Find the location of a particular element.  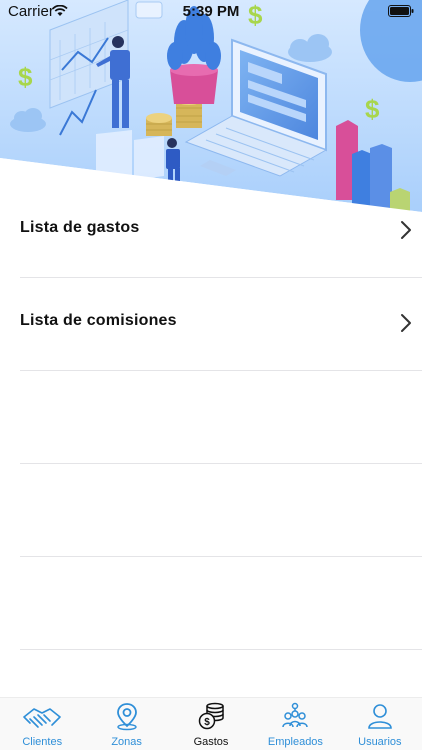

tab-gastos: $ Gastos is located at coordinates (211, 724).